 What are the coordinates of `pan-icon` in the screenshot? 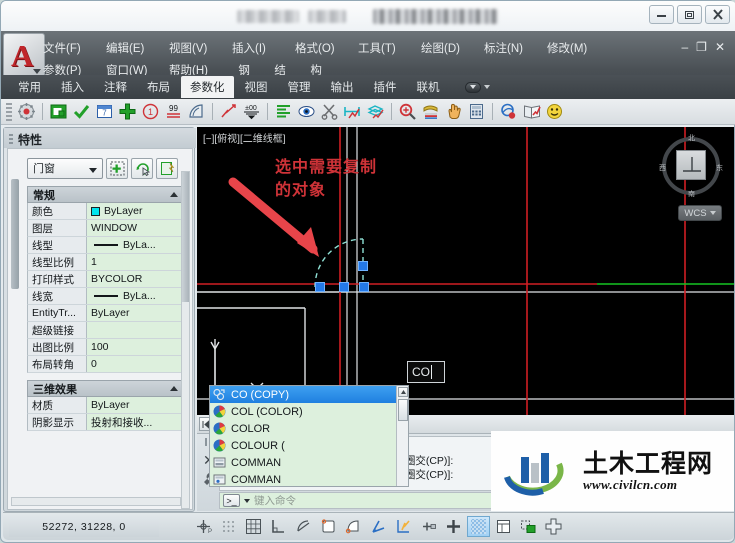 It's located at (453, 111).